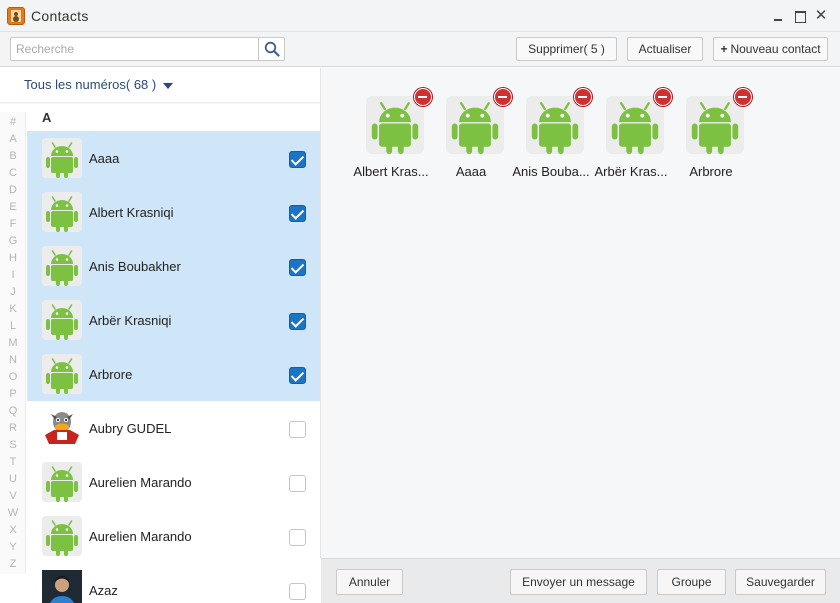 This screenshot has height=603, width=840. Describe the element at coordinates (13, 224) in the screenshot. I see `alphabet-letter: F` at that location.